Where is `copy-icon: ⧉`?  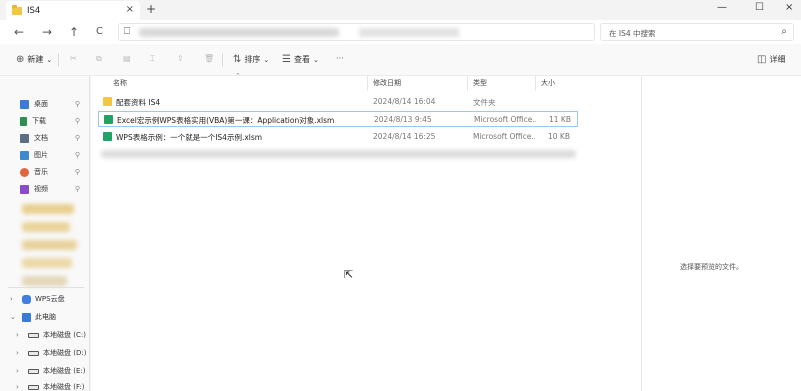 copy-icon: ⧉ is located at coordinates (99, 59).